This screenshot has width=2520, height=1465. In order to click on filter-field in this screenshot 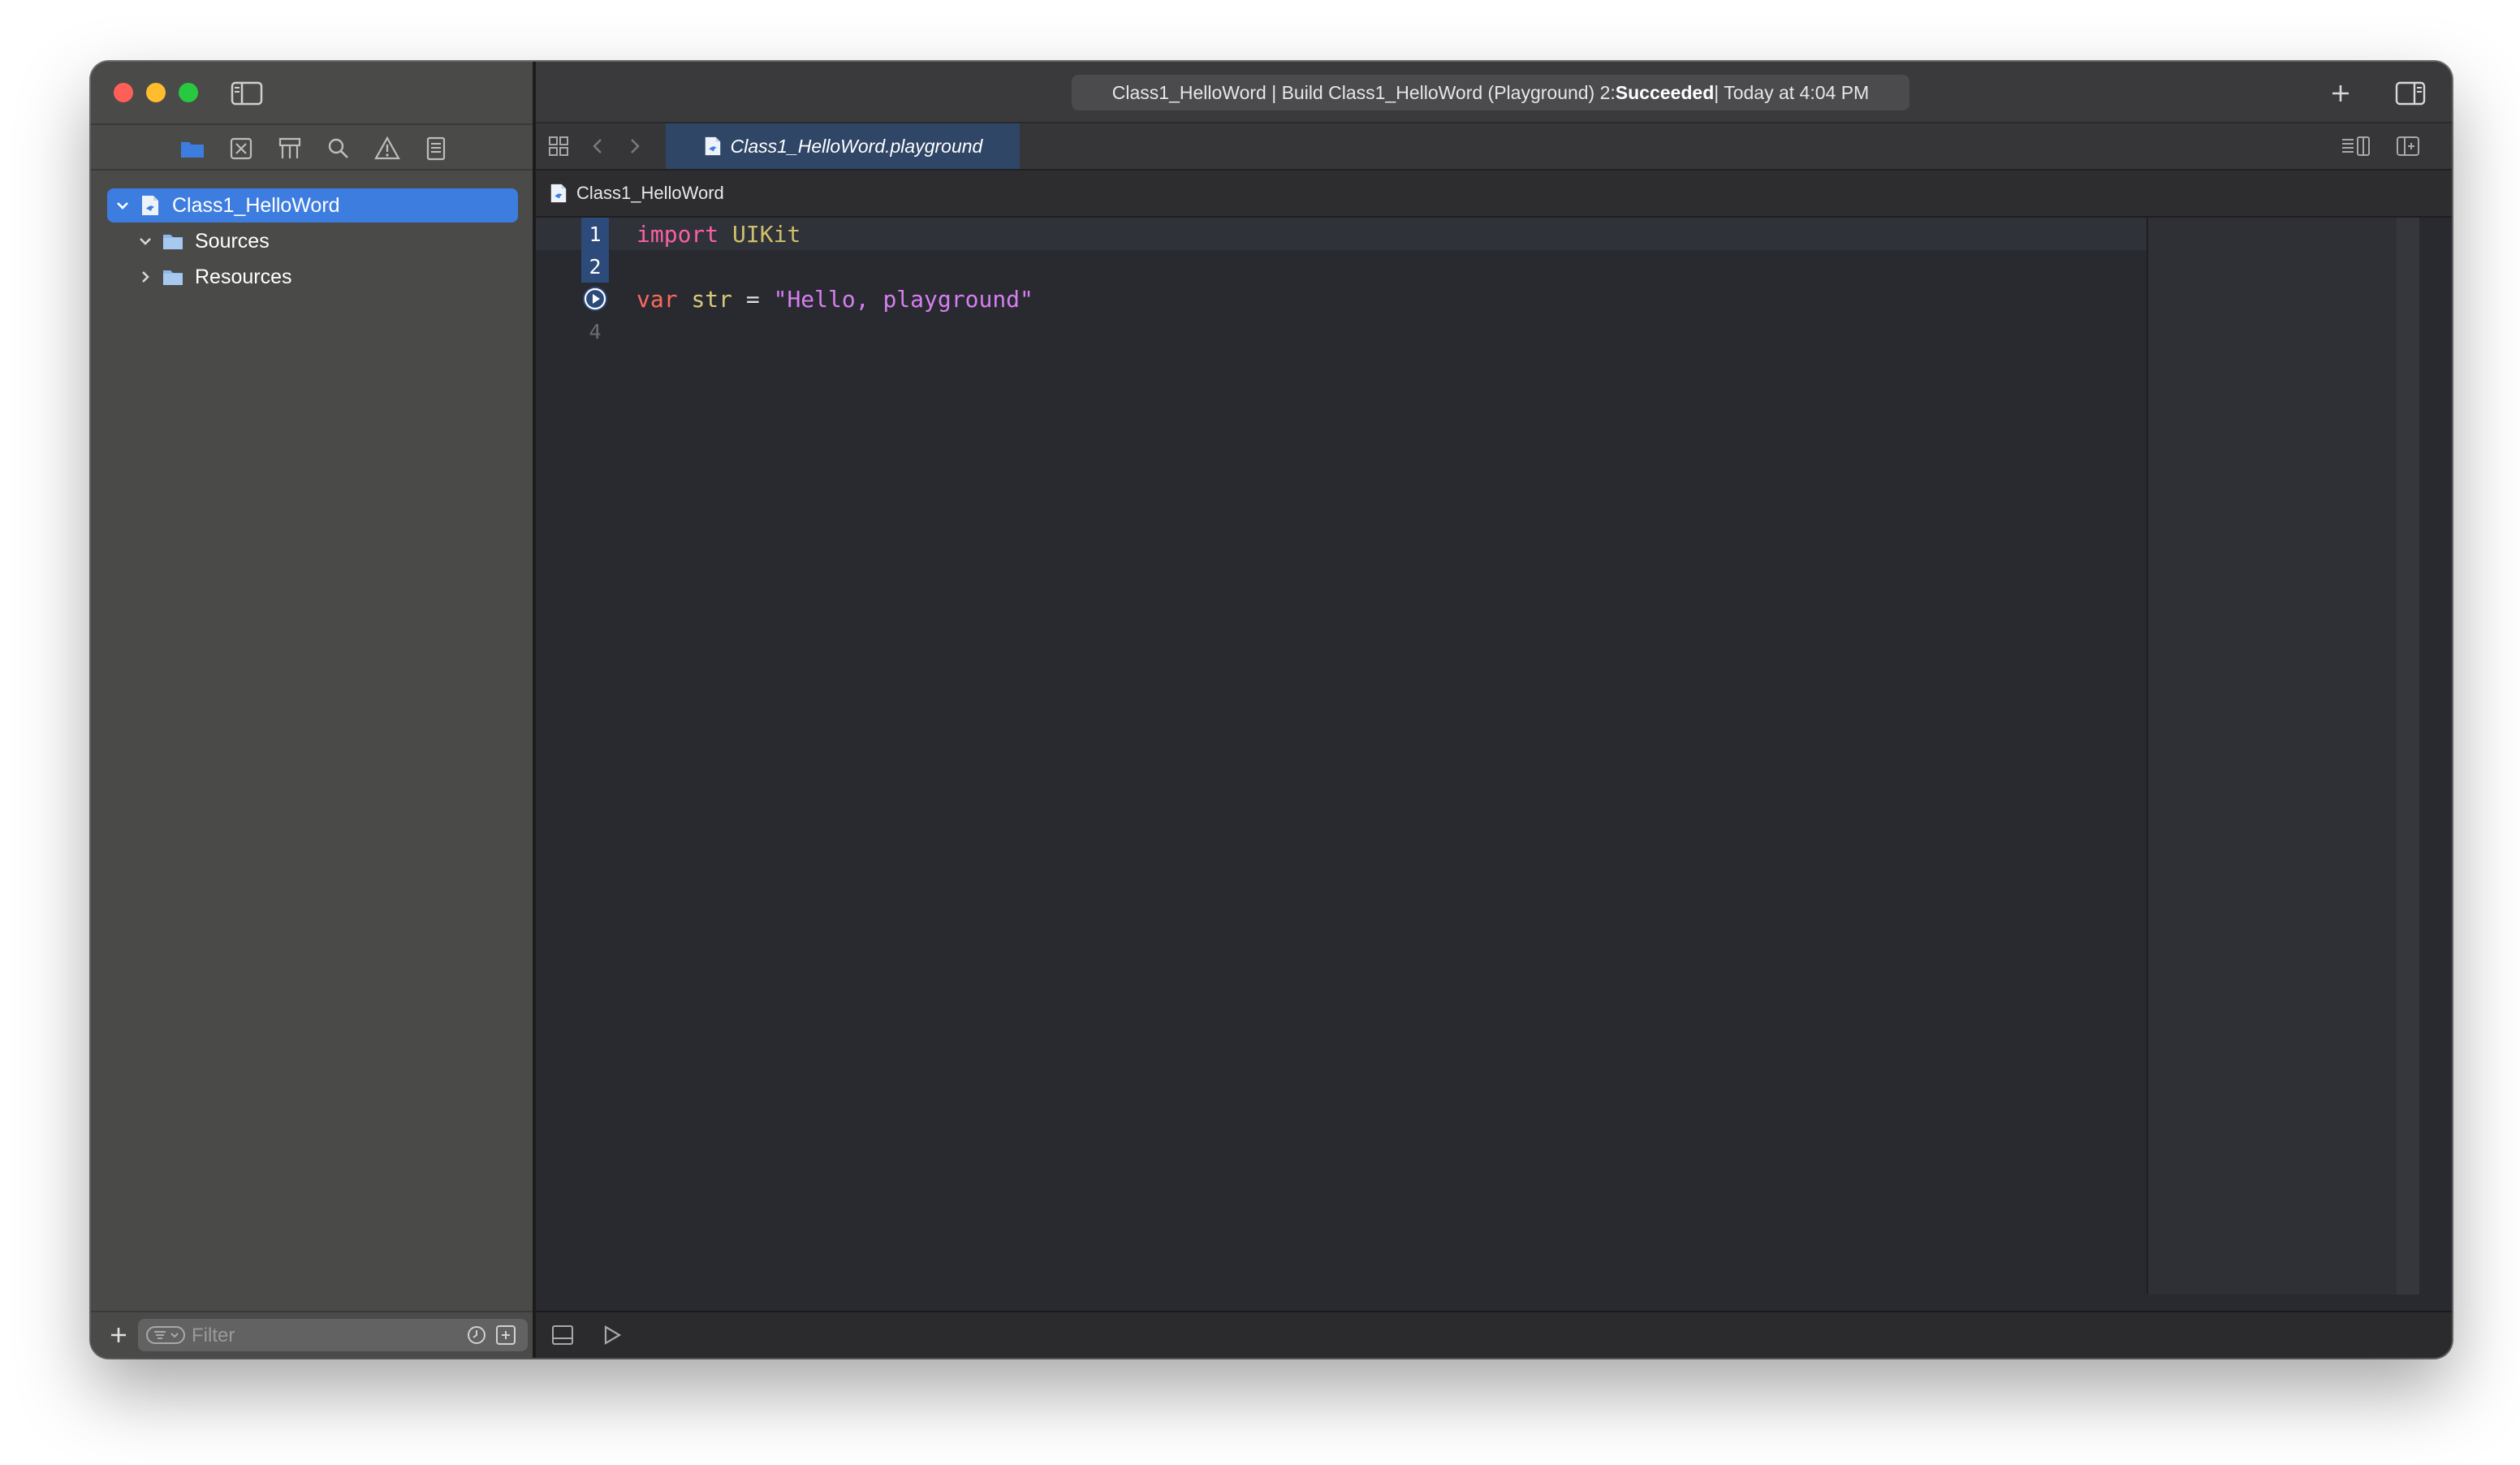, I will do `click(333, 1336)`.